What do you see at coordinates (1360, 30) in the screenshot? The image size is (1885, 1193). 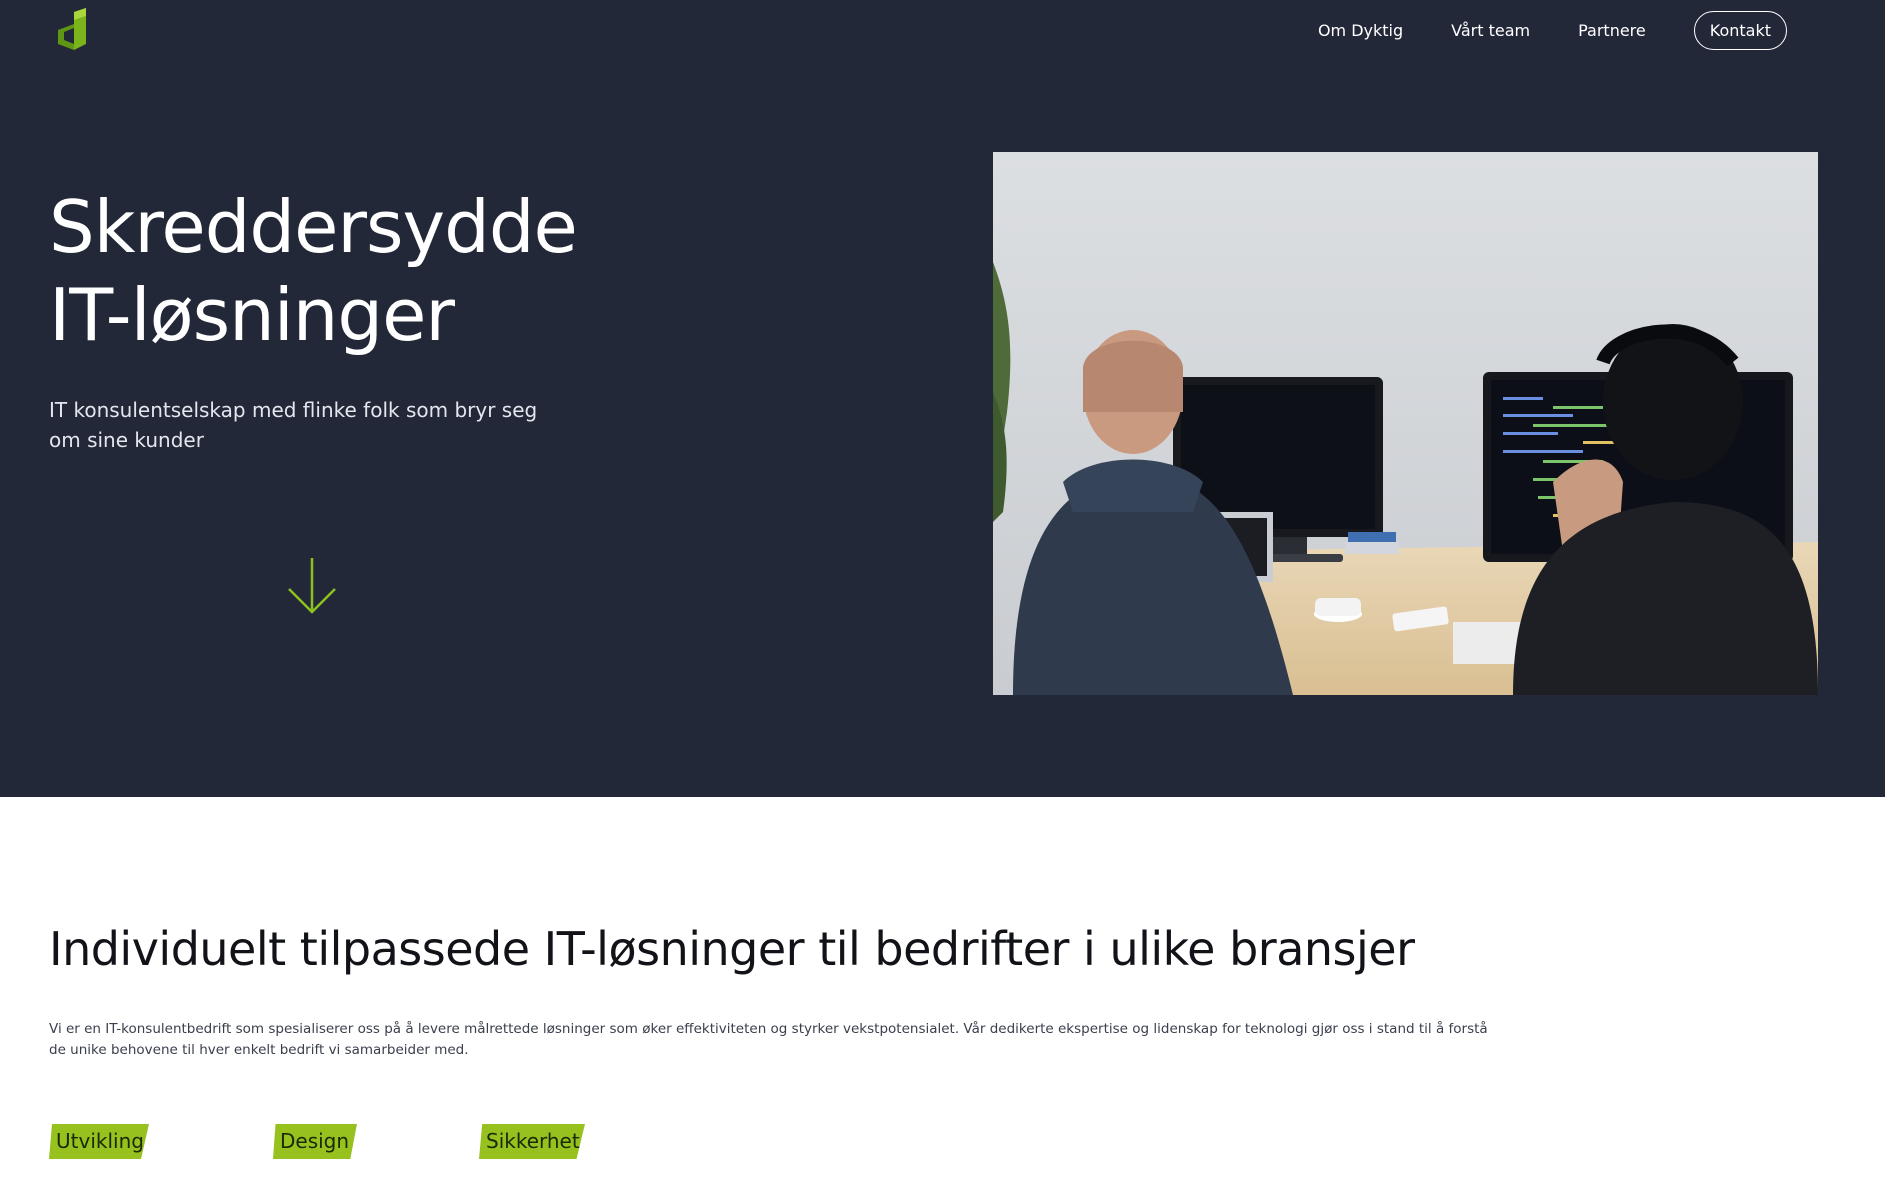 I see `nav-link-om-dyktig: Om Dyktig` at bounding box center [1360, 30].